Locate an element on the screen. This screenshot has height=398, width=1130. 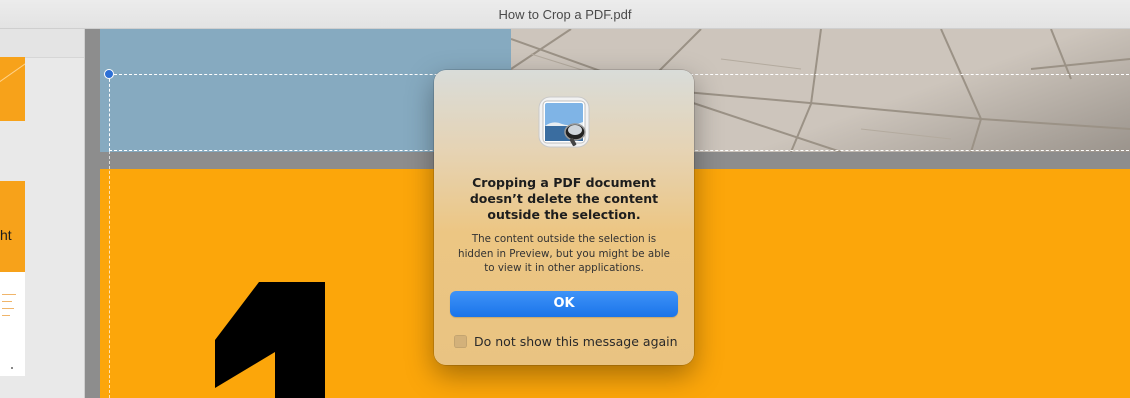
dialog-heading-line: doesn’t delete the content is located at coordinates (564, 198).